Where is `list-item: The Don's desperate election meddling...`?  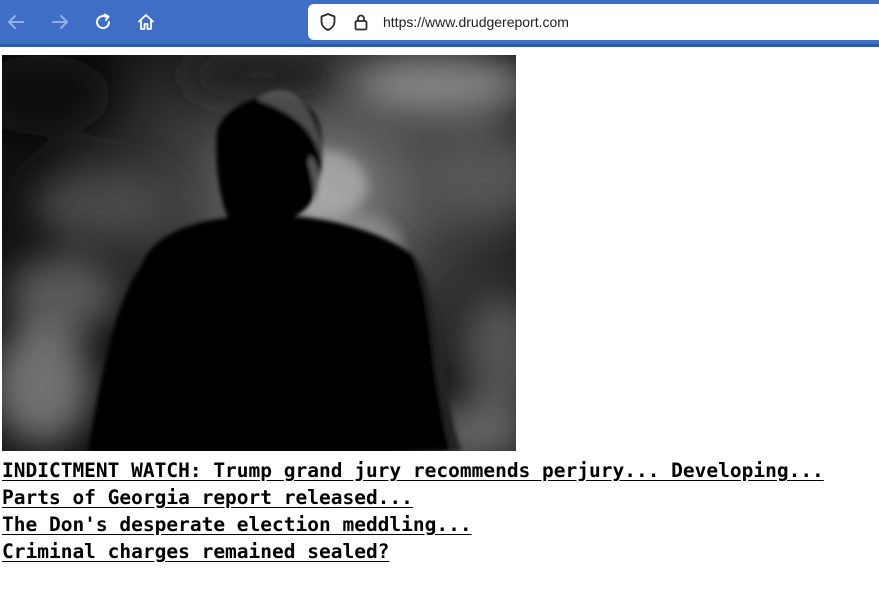
list-item: The Don's desperate election meddling... is located at coordinates (413, 524).